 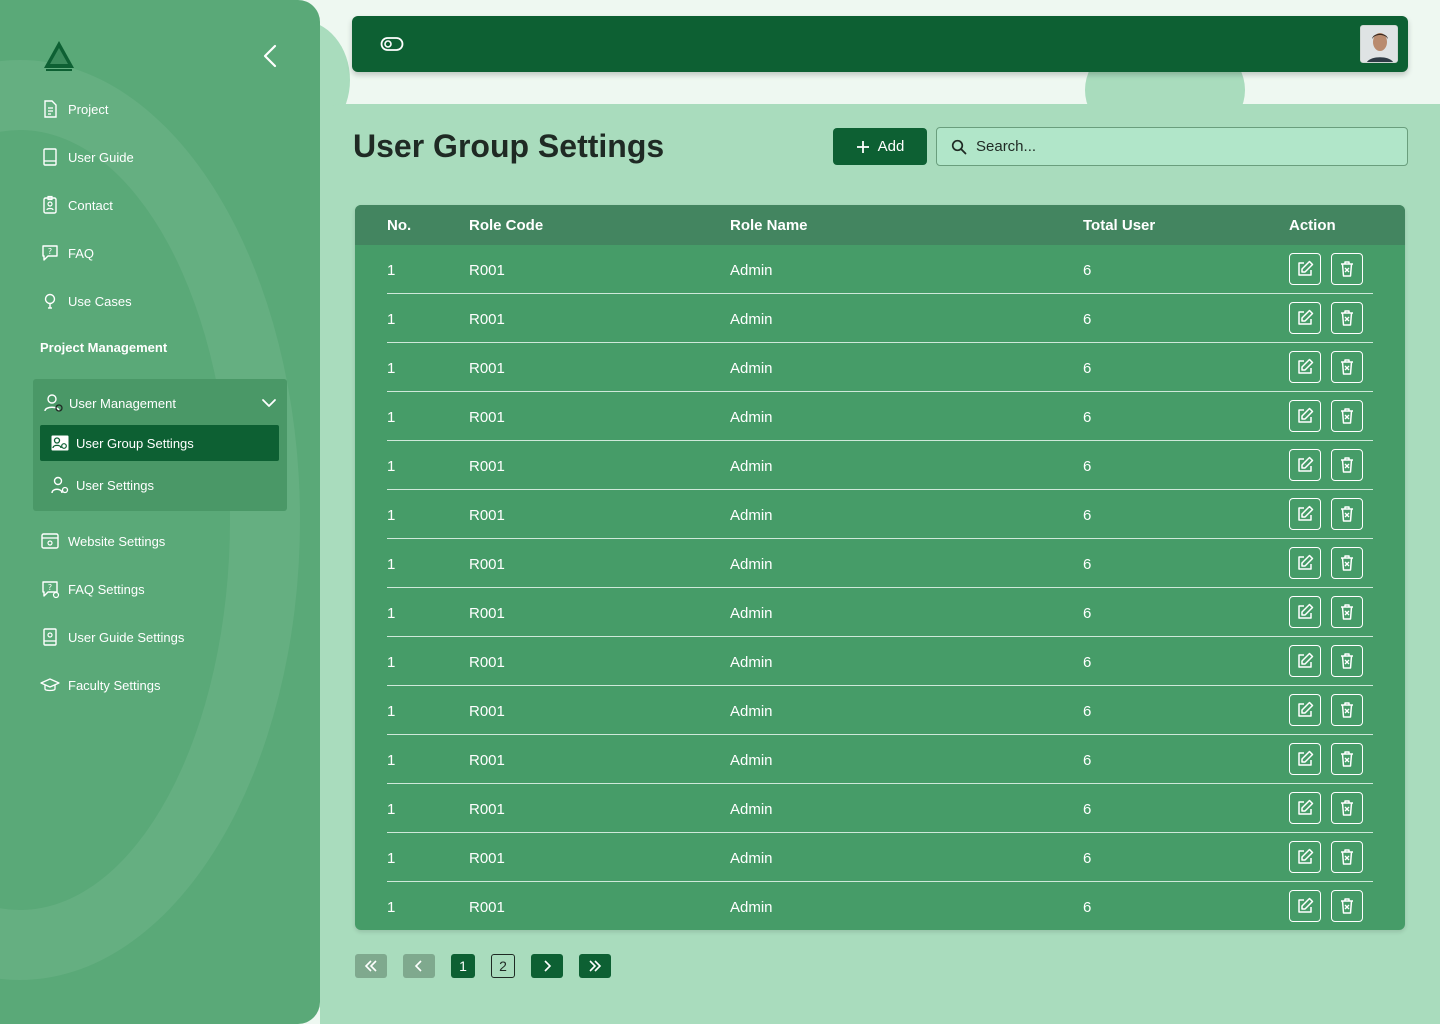 I want to click on user-avatar-icon, so click(x=1379, y=44).